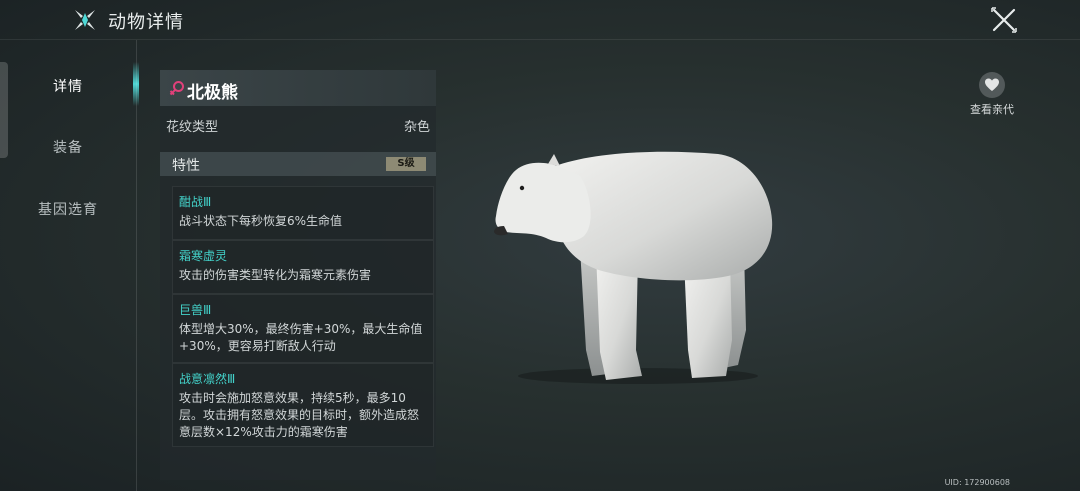 The image size is (1080, 491). Describe the element at coordinates (292, 398) in the screenshot. I see `trait-description-line: 攻击时会施加怒意效果，持续5秒，最多10` at that location.